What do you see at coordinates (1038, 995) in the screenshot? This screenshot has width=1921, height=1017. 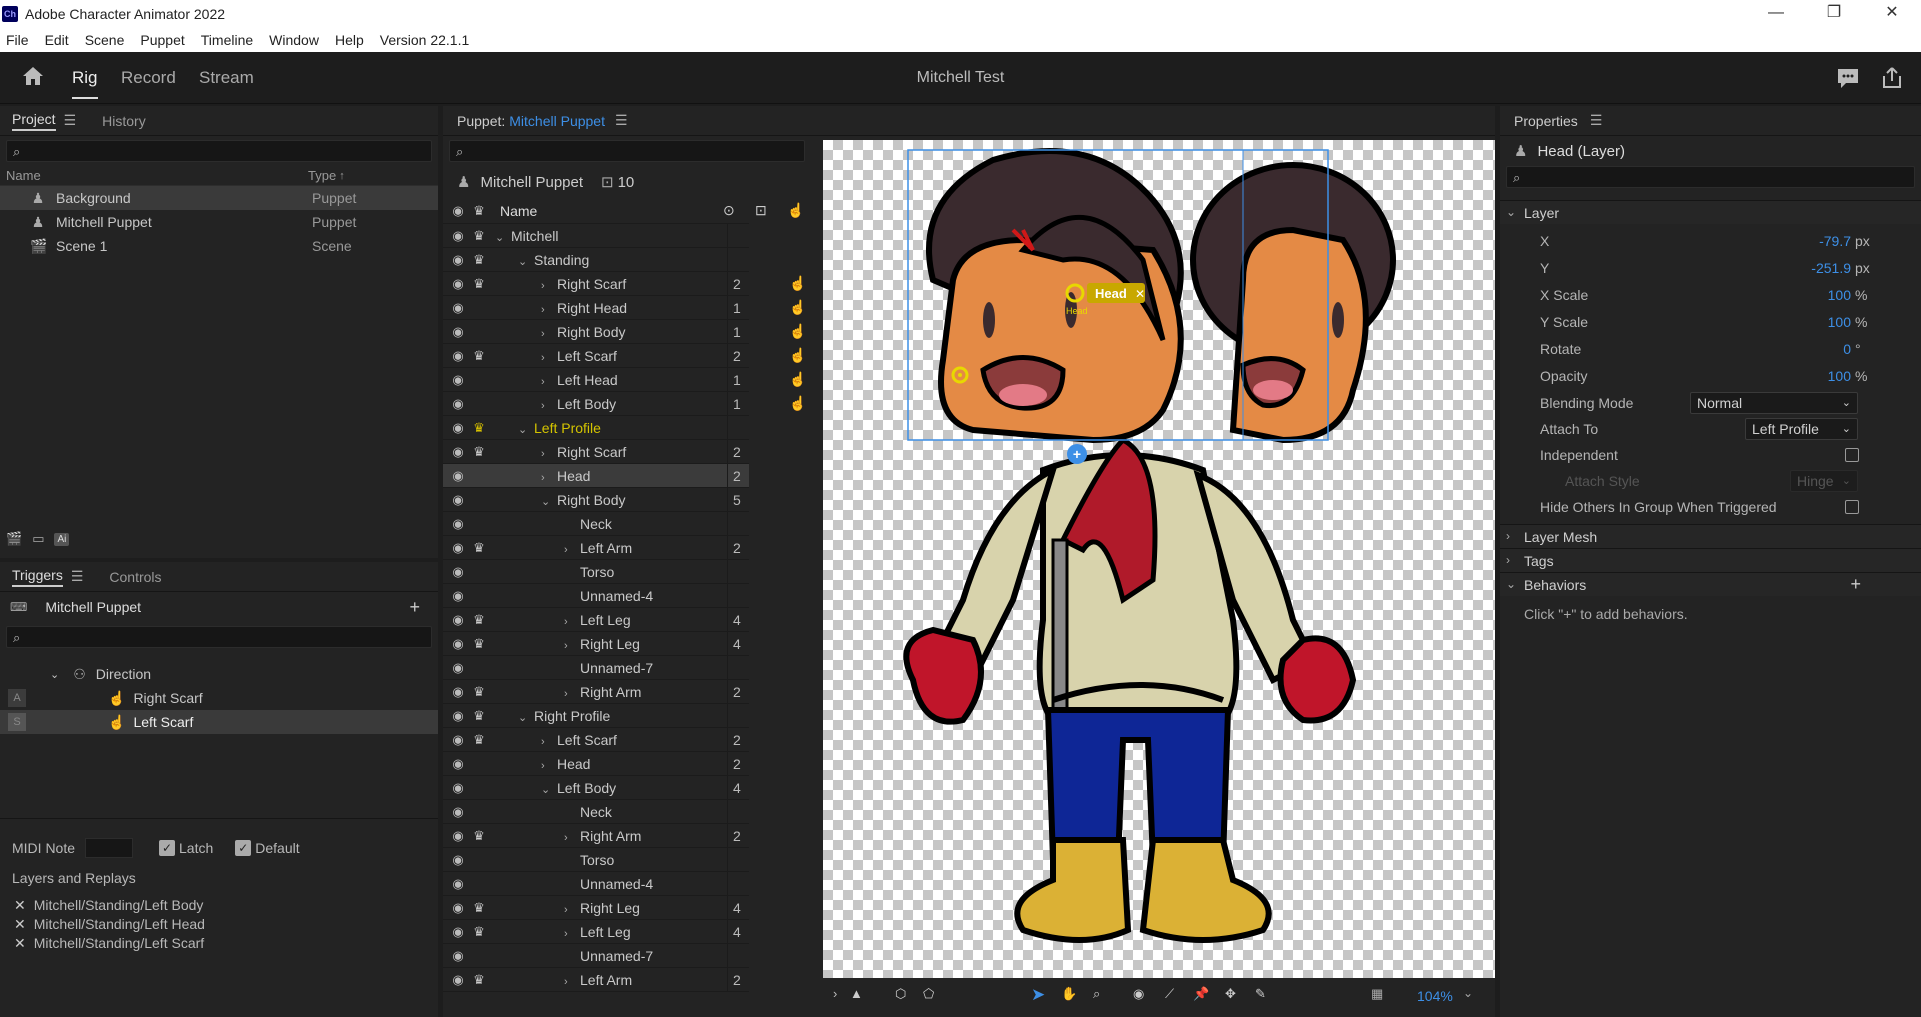 I see `select-tool-icon: ➤` at bounding box center [1038, 995].